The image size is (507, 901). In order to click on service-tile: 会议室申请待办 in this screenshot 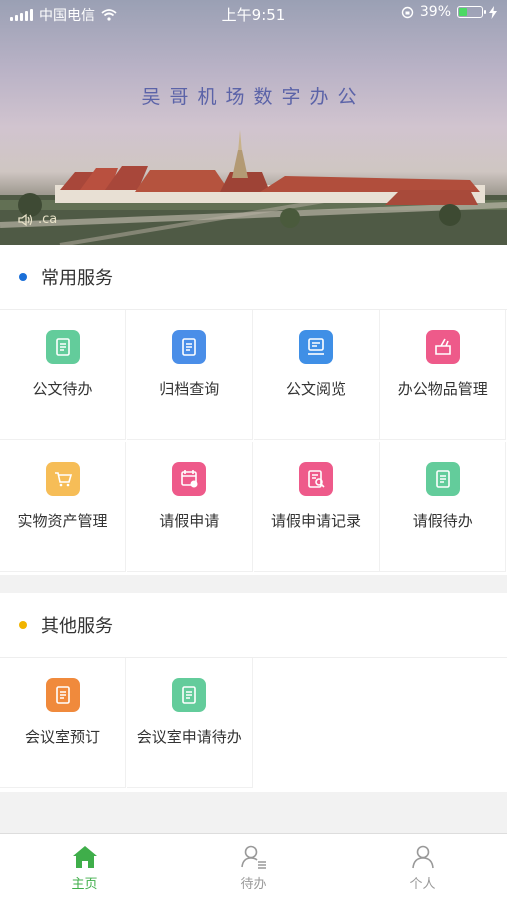, I will do `click(189, 723)`.